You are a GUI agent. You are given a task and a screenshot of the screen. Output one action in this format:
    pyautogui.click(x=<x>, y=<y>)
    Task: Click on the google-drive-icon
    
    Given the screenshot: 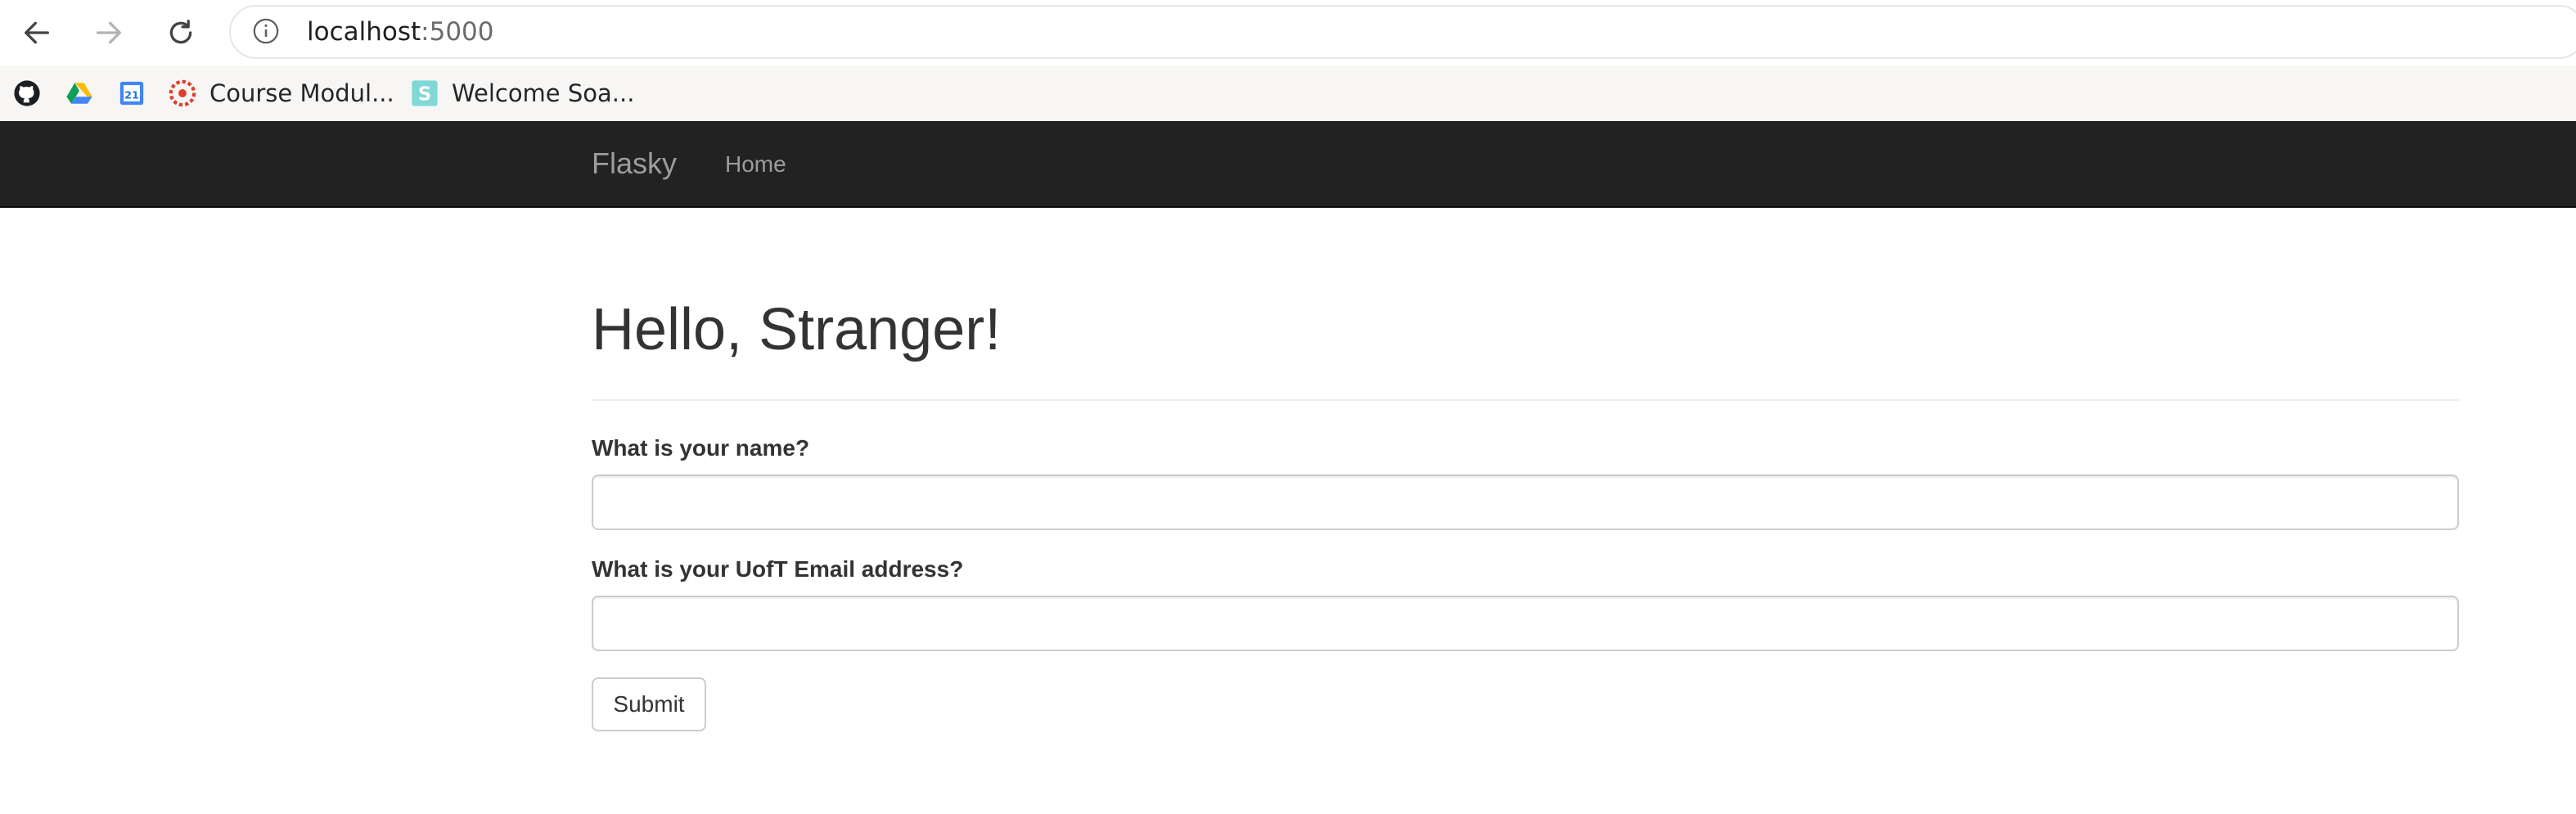 What is the action you would take?
    pyautogui.click(x=79, y=93)
    